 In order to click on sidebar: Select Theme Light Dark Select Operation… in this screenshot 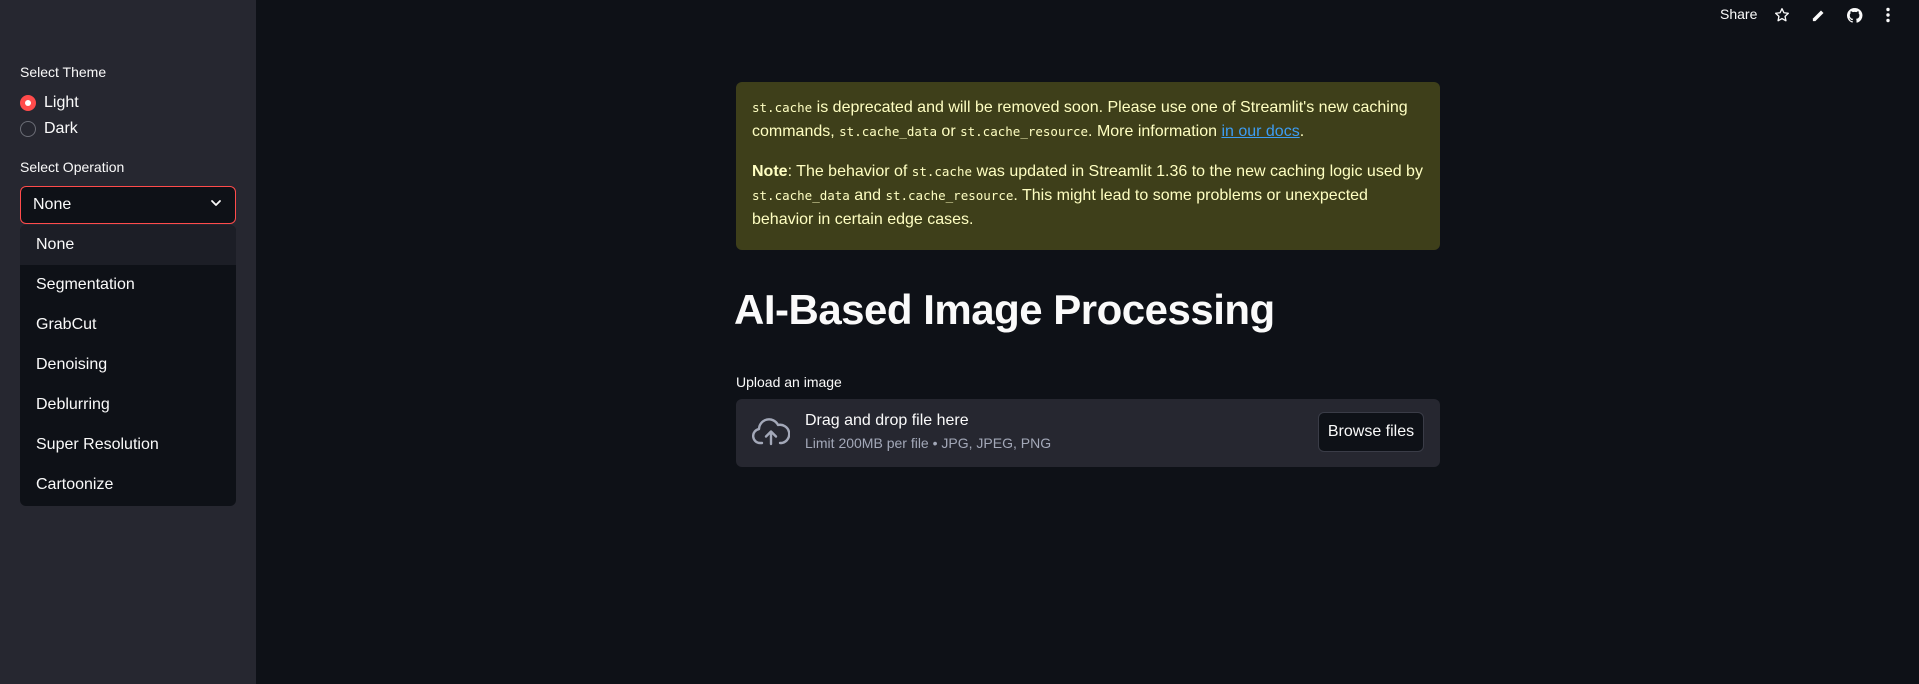, I will do `click(128, 342)`.